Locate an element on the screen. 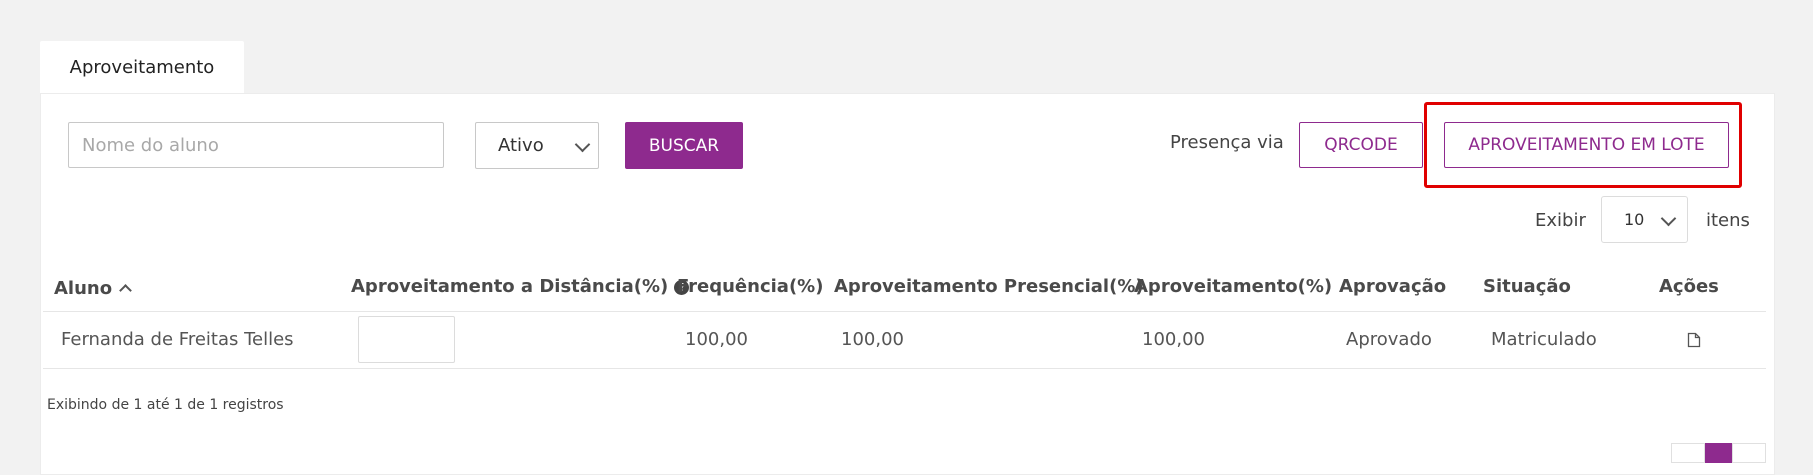 This screenshot has width=1813, height=475. table-header-divider is located at coordinates (904, 311).